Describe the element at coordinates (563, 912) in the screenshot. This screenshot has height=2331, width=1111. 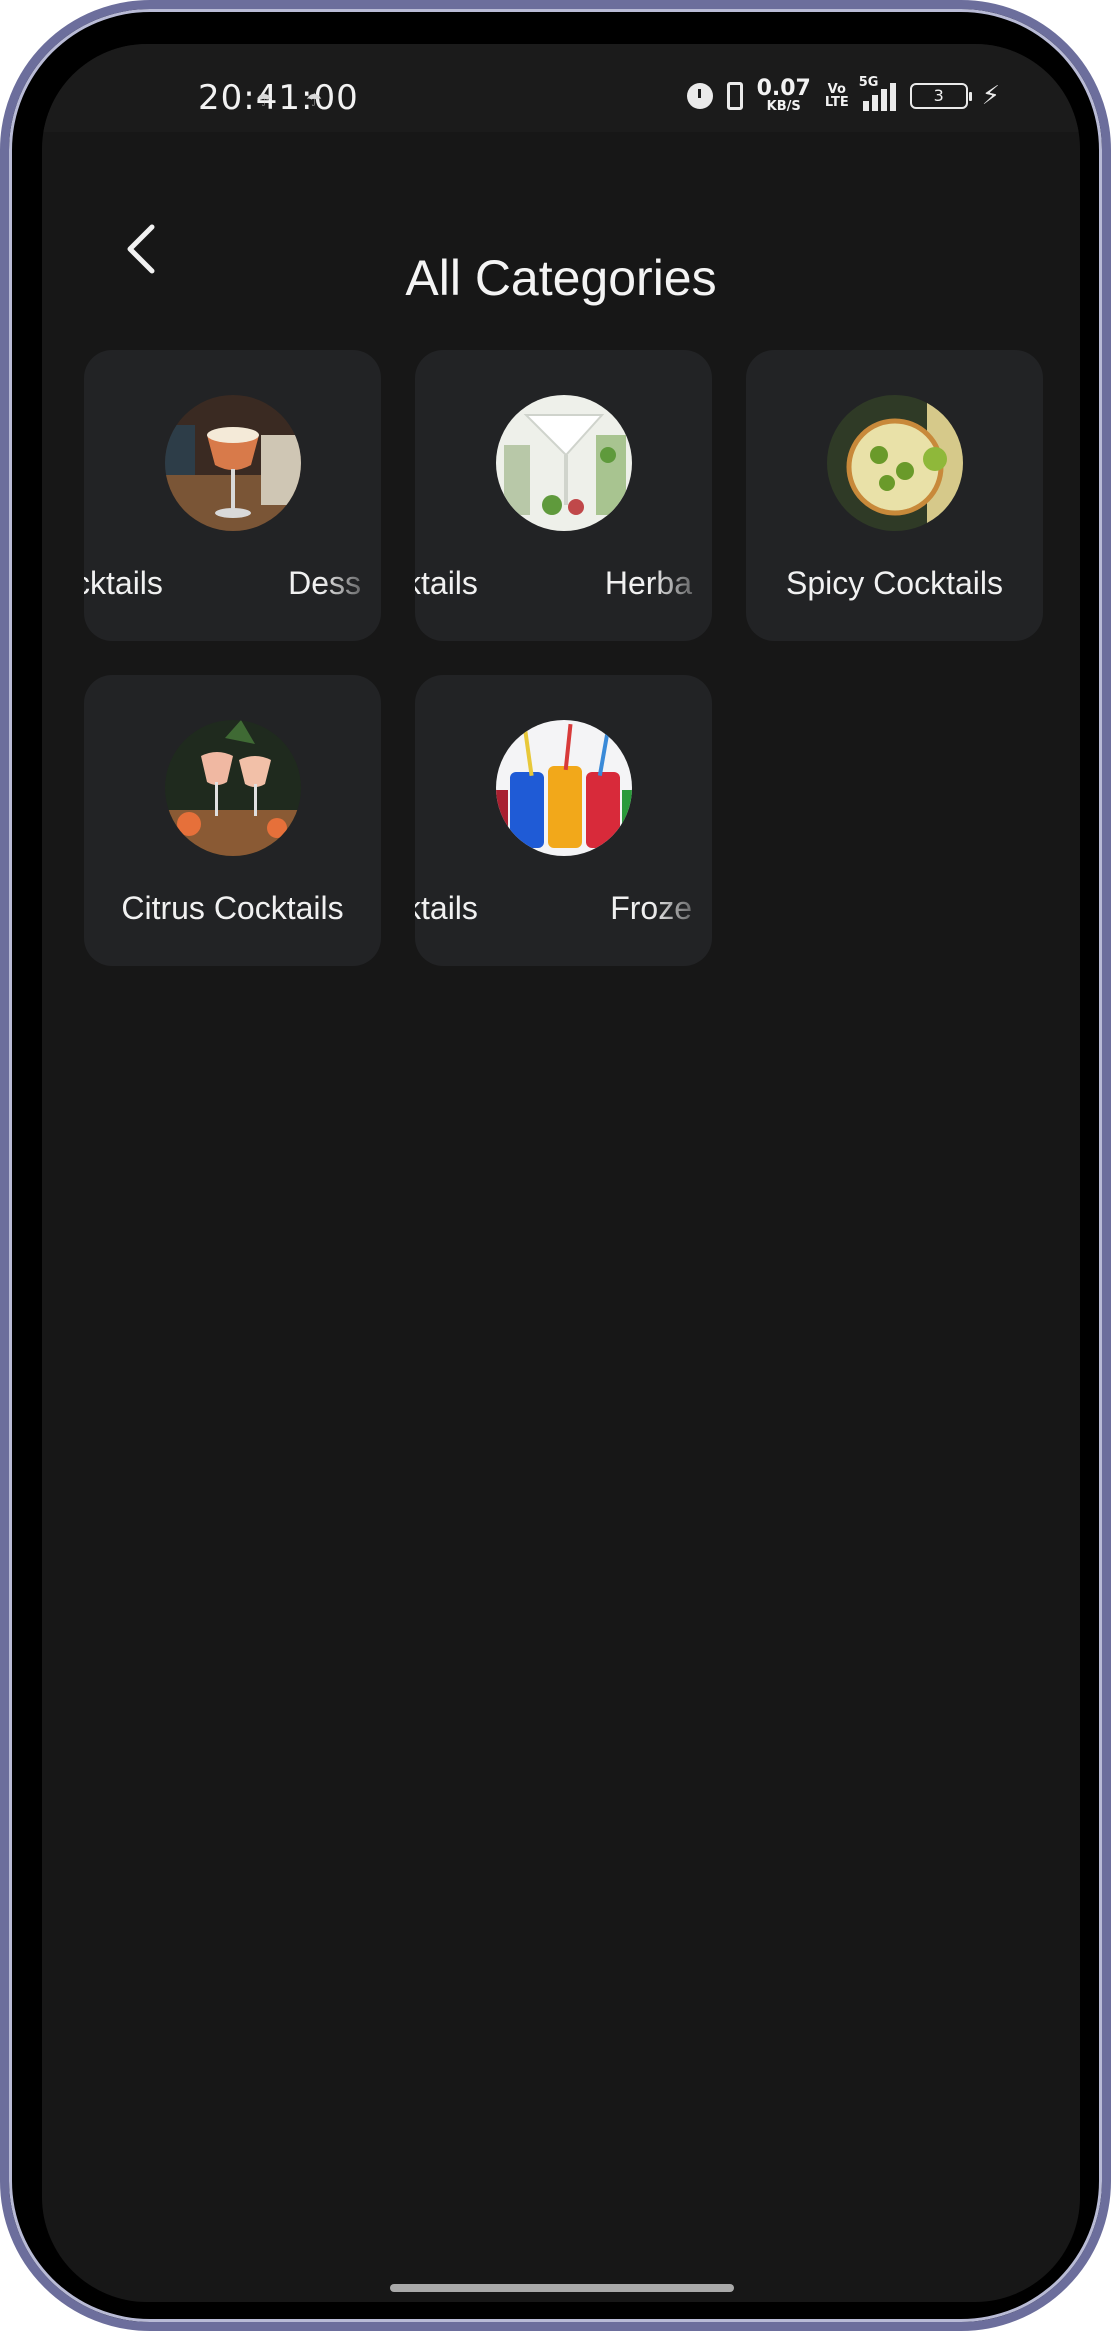
I see `category-label: ktails Froze` at that location.